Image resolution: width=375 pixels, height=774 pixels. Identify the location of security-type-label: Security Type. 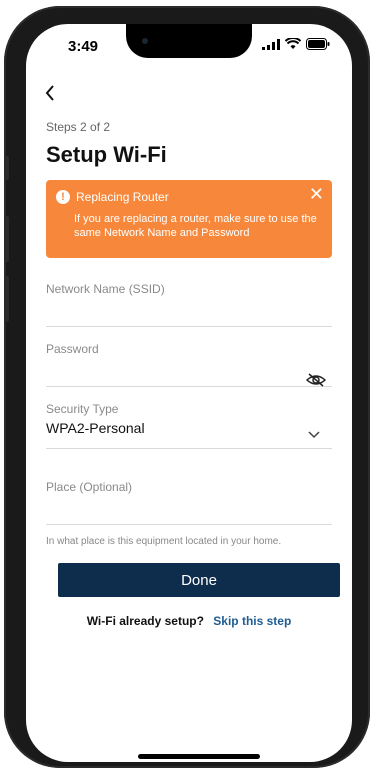
(82, 409).